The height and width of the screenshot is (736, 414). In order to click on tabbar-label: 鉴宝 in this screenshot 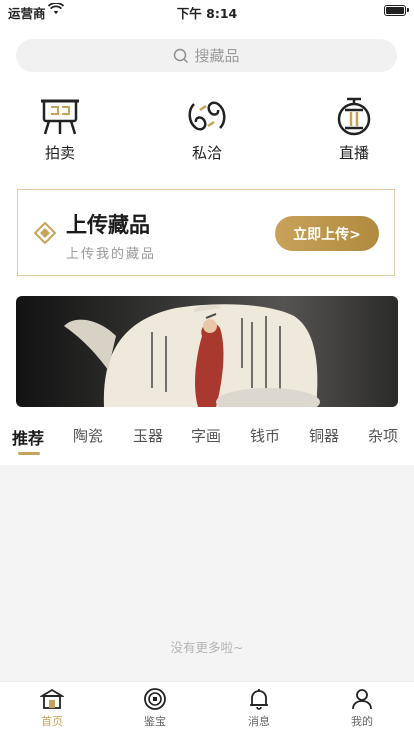, I will do `click(155, 721)`.